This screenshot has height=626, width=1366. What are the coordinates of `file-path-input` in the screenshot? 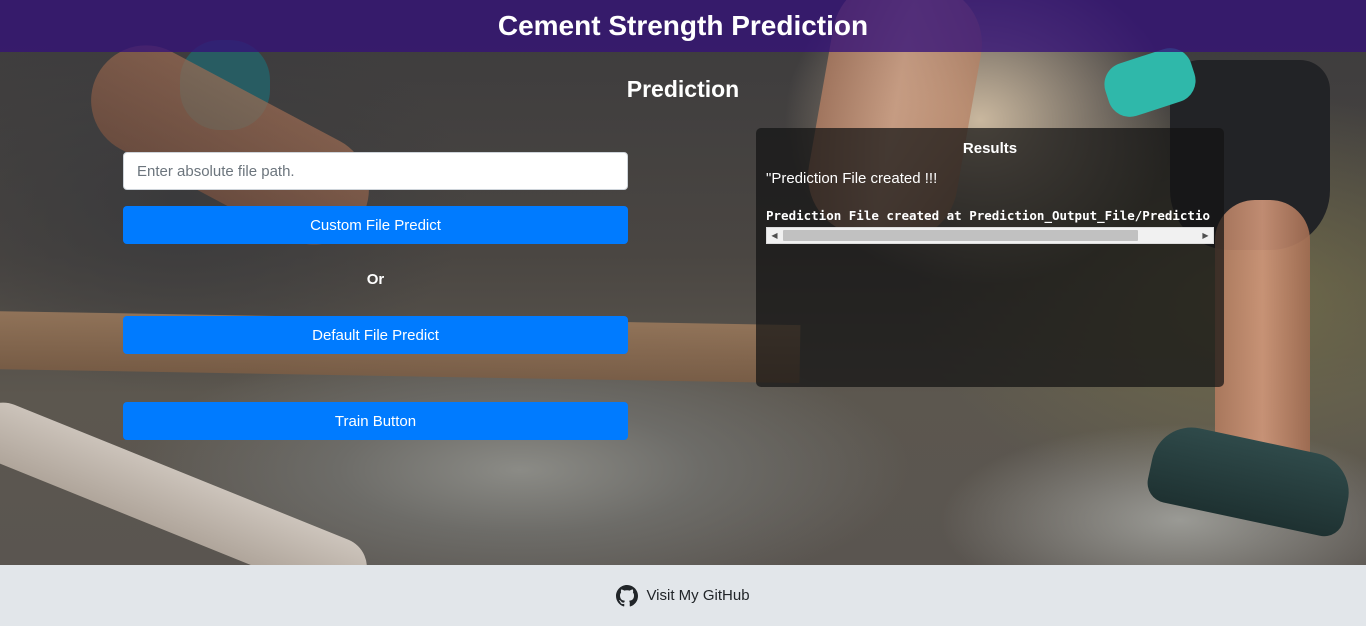 It's located at (375, 171).